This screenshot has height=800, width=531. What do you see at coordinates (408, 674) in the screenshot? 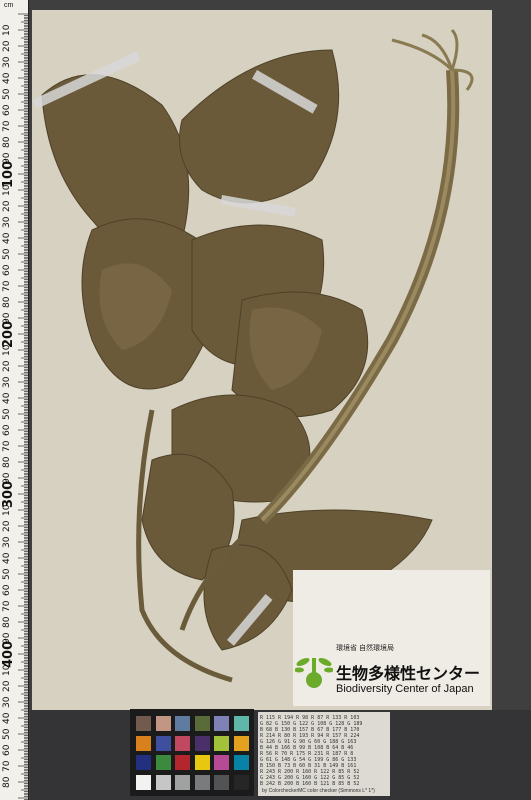
I see `logo-title-japanese: 生物多様性センター` at bounding box center [408, 674].